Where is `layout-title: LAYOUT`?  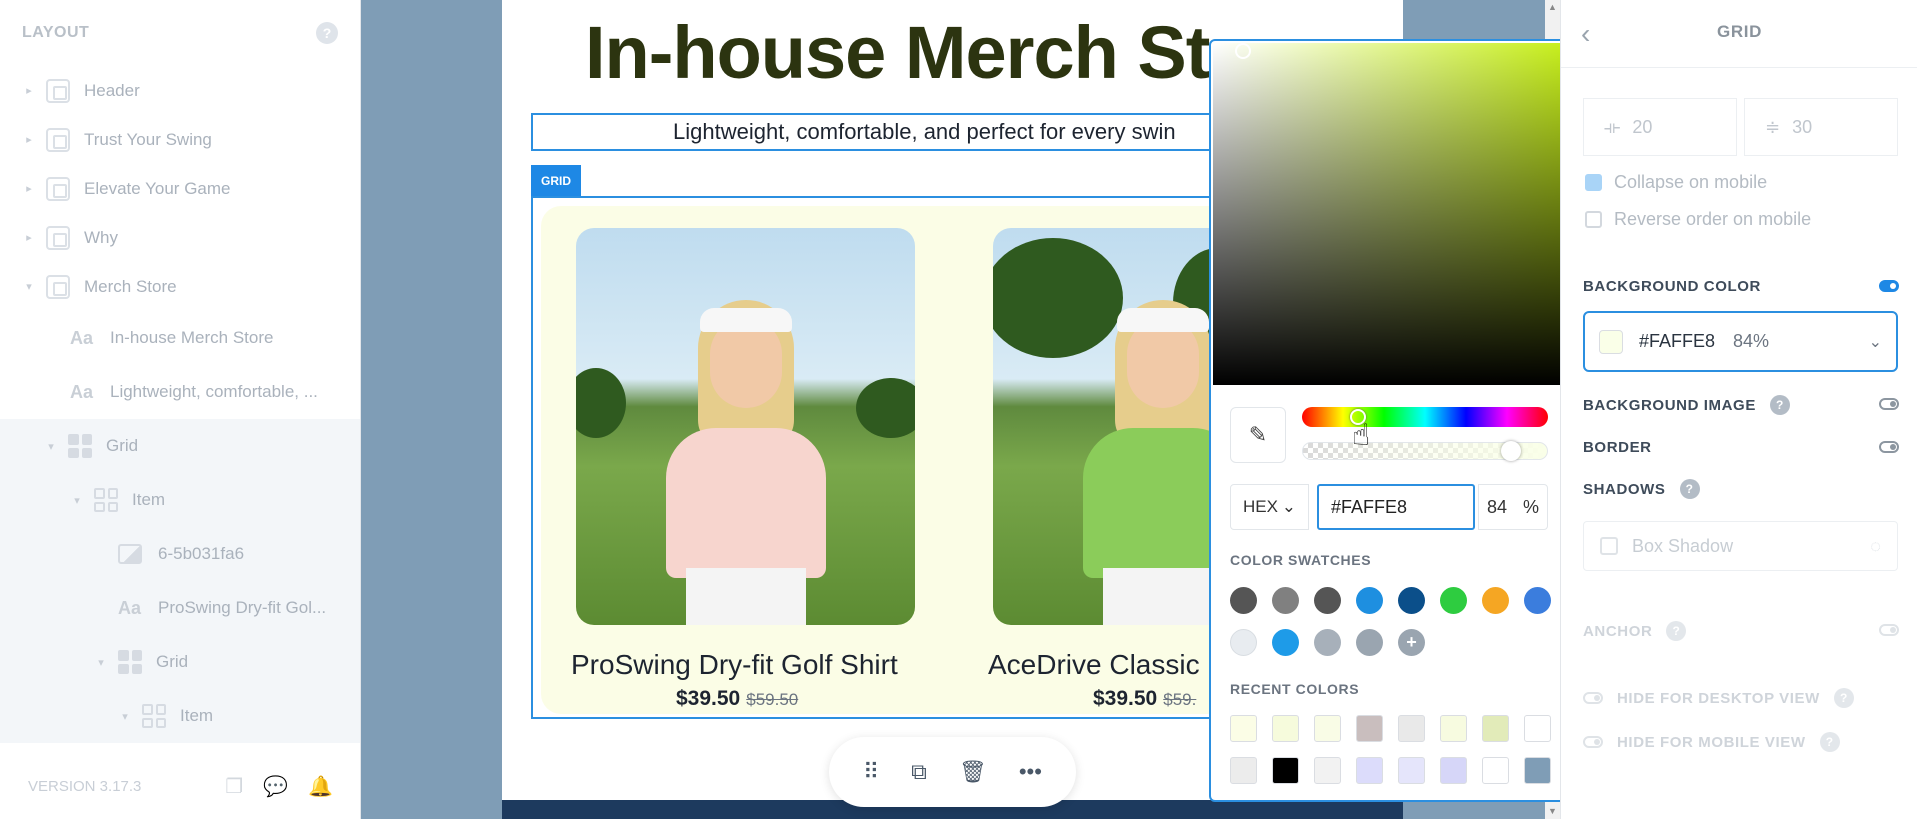
layout-title: LAYOUT is located at coordinates (56, 32).